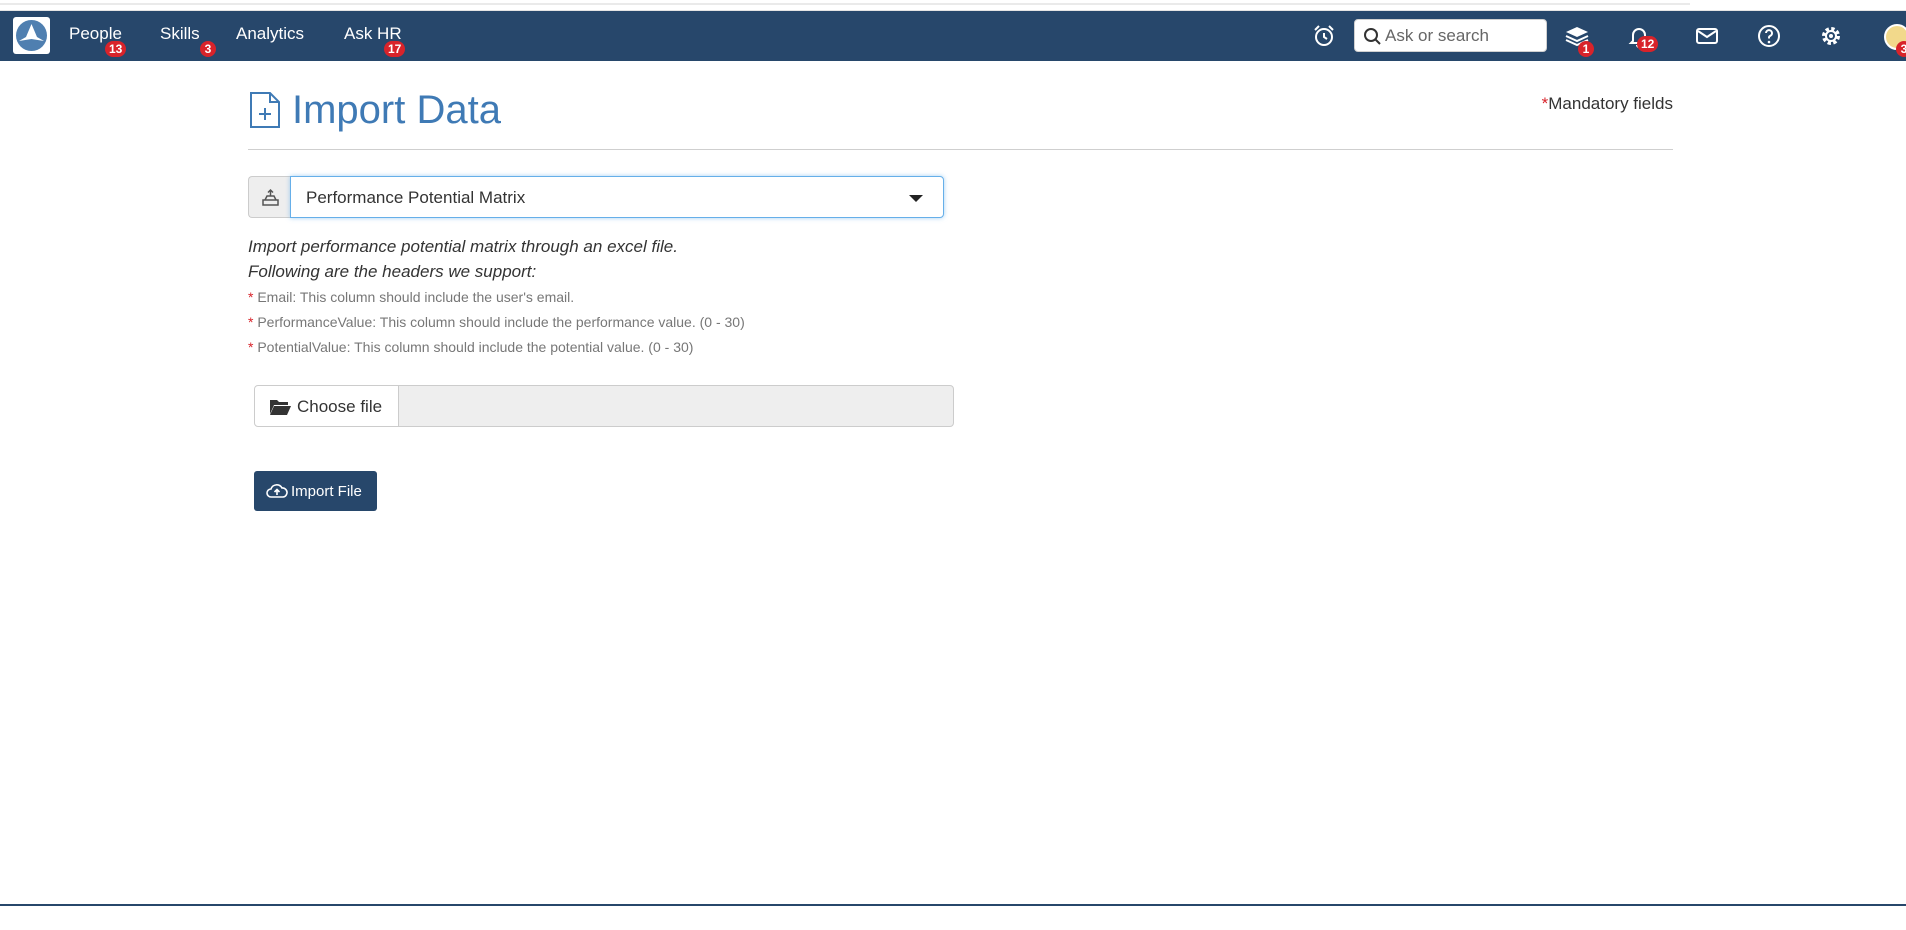 This screenshot has width=1906, height=930. Describe the element at coordinates (270, 34) in the screenshot. I see `nav-analytics: Analytics` at that location.